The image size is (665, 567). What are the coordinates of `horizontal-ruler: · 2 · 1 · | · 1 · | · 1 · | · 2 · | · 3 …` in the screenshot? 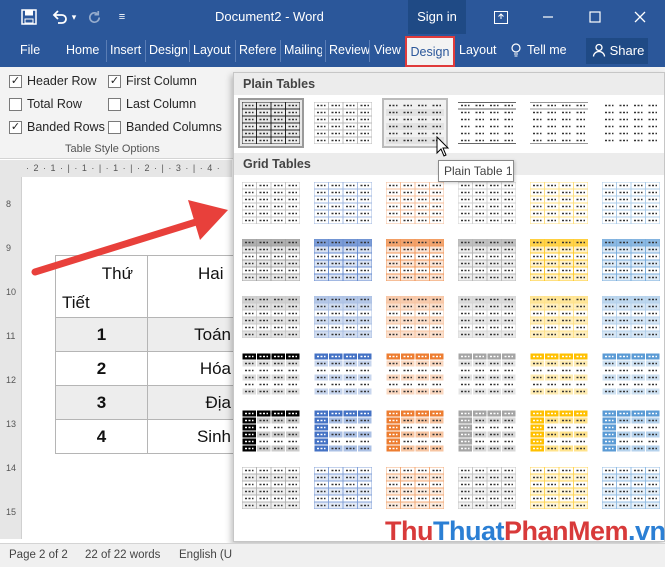 It's located at (116, 168).